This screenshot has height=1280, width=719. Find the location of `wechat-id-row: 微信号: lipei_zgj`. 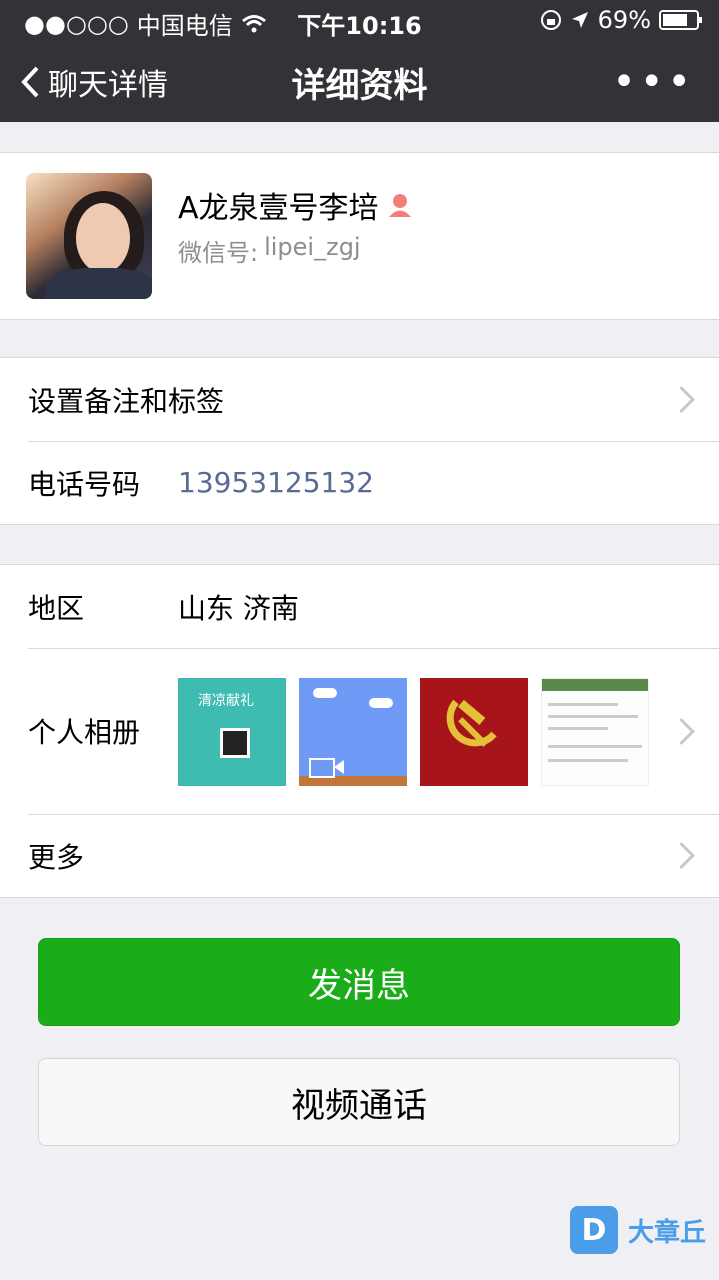

wechat-id-row: 微信号: lipei_zgj is located at coordinates (269, 250).